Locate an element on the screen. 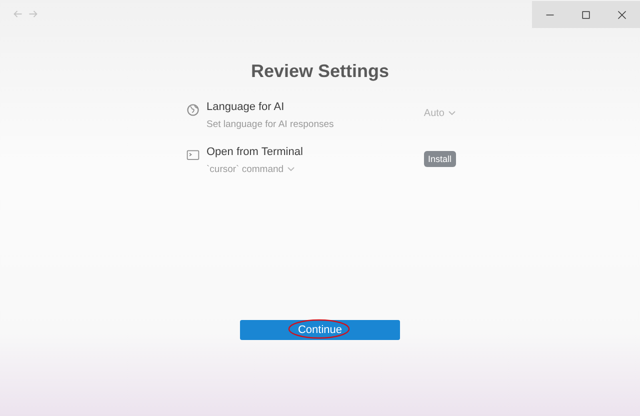 Image resolution: width=640 pixels, height=416 pixels. terminal-icon is located at coordinates (193, 155).